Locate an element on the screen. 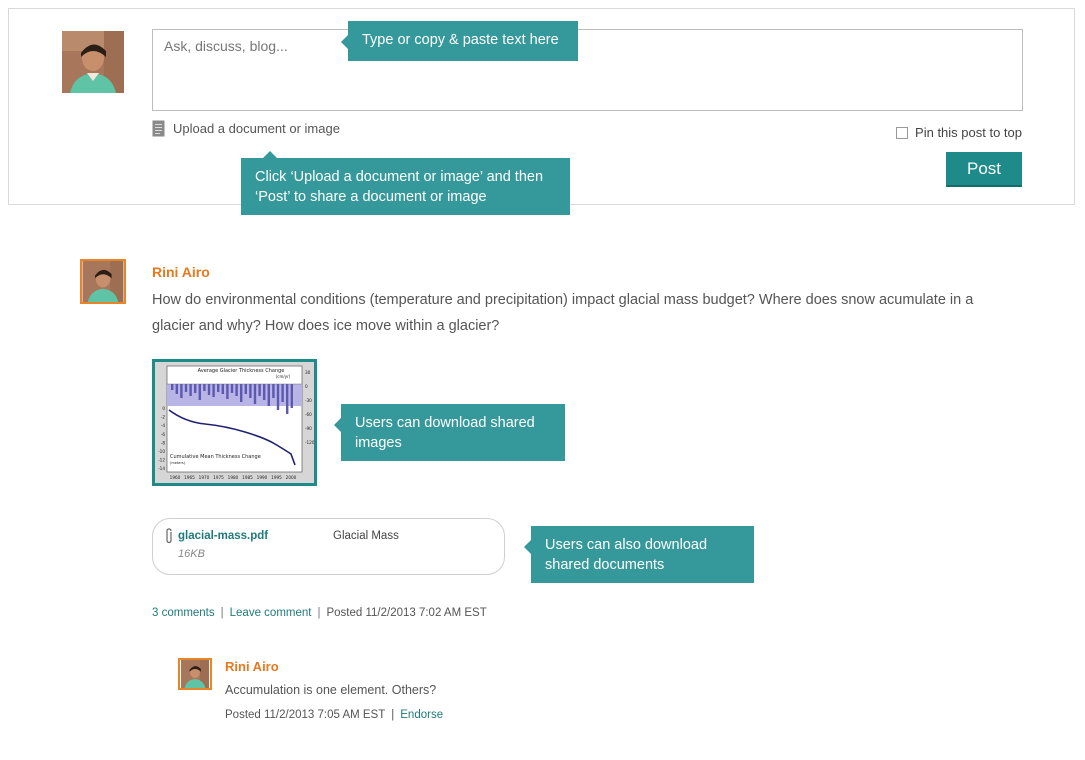  chart-x-tick: 1965 is located at coordinates (189, 477).